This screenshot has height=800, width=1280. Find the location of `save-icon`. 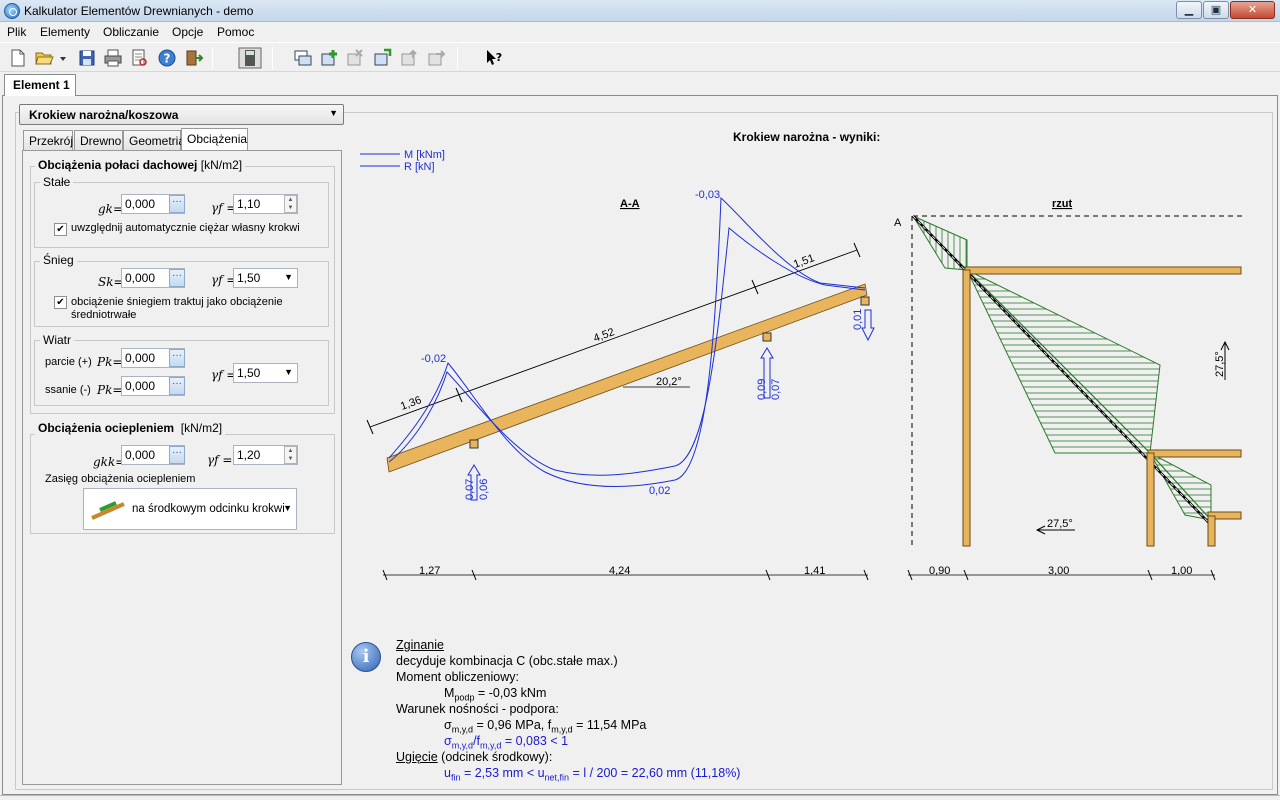

save-icon is located at coordinates (87, 58).